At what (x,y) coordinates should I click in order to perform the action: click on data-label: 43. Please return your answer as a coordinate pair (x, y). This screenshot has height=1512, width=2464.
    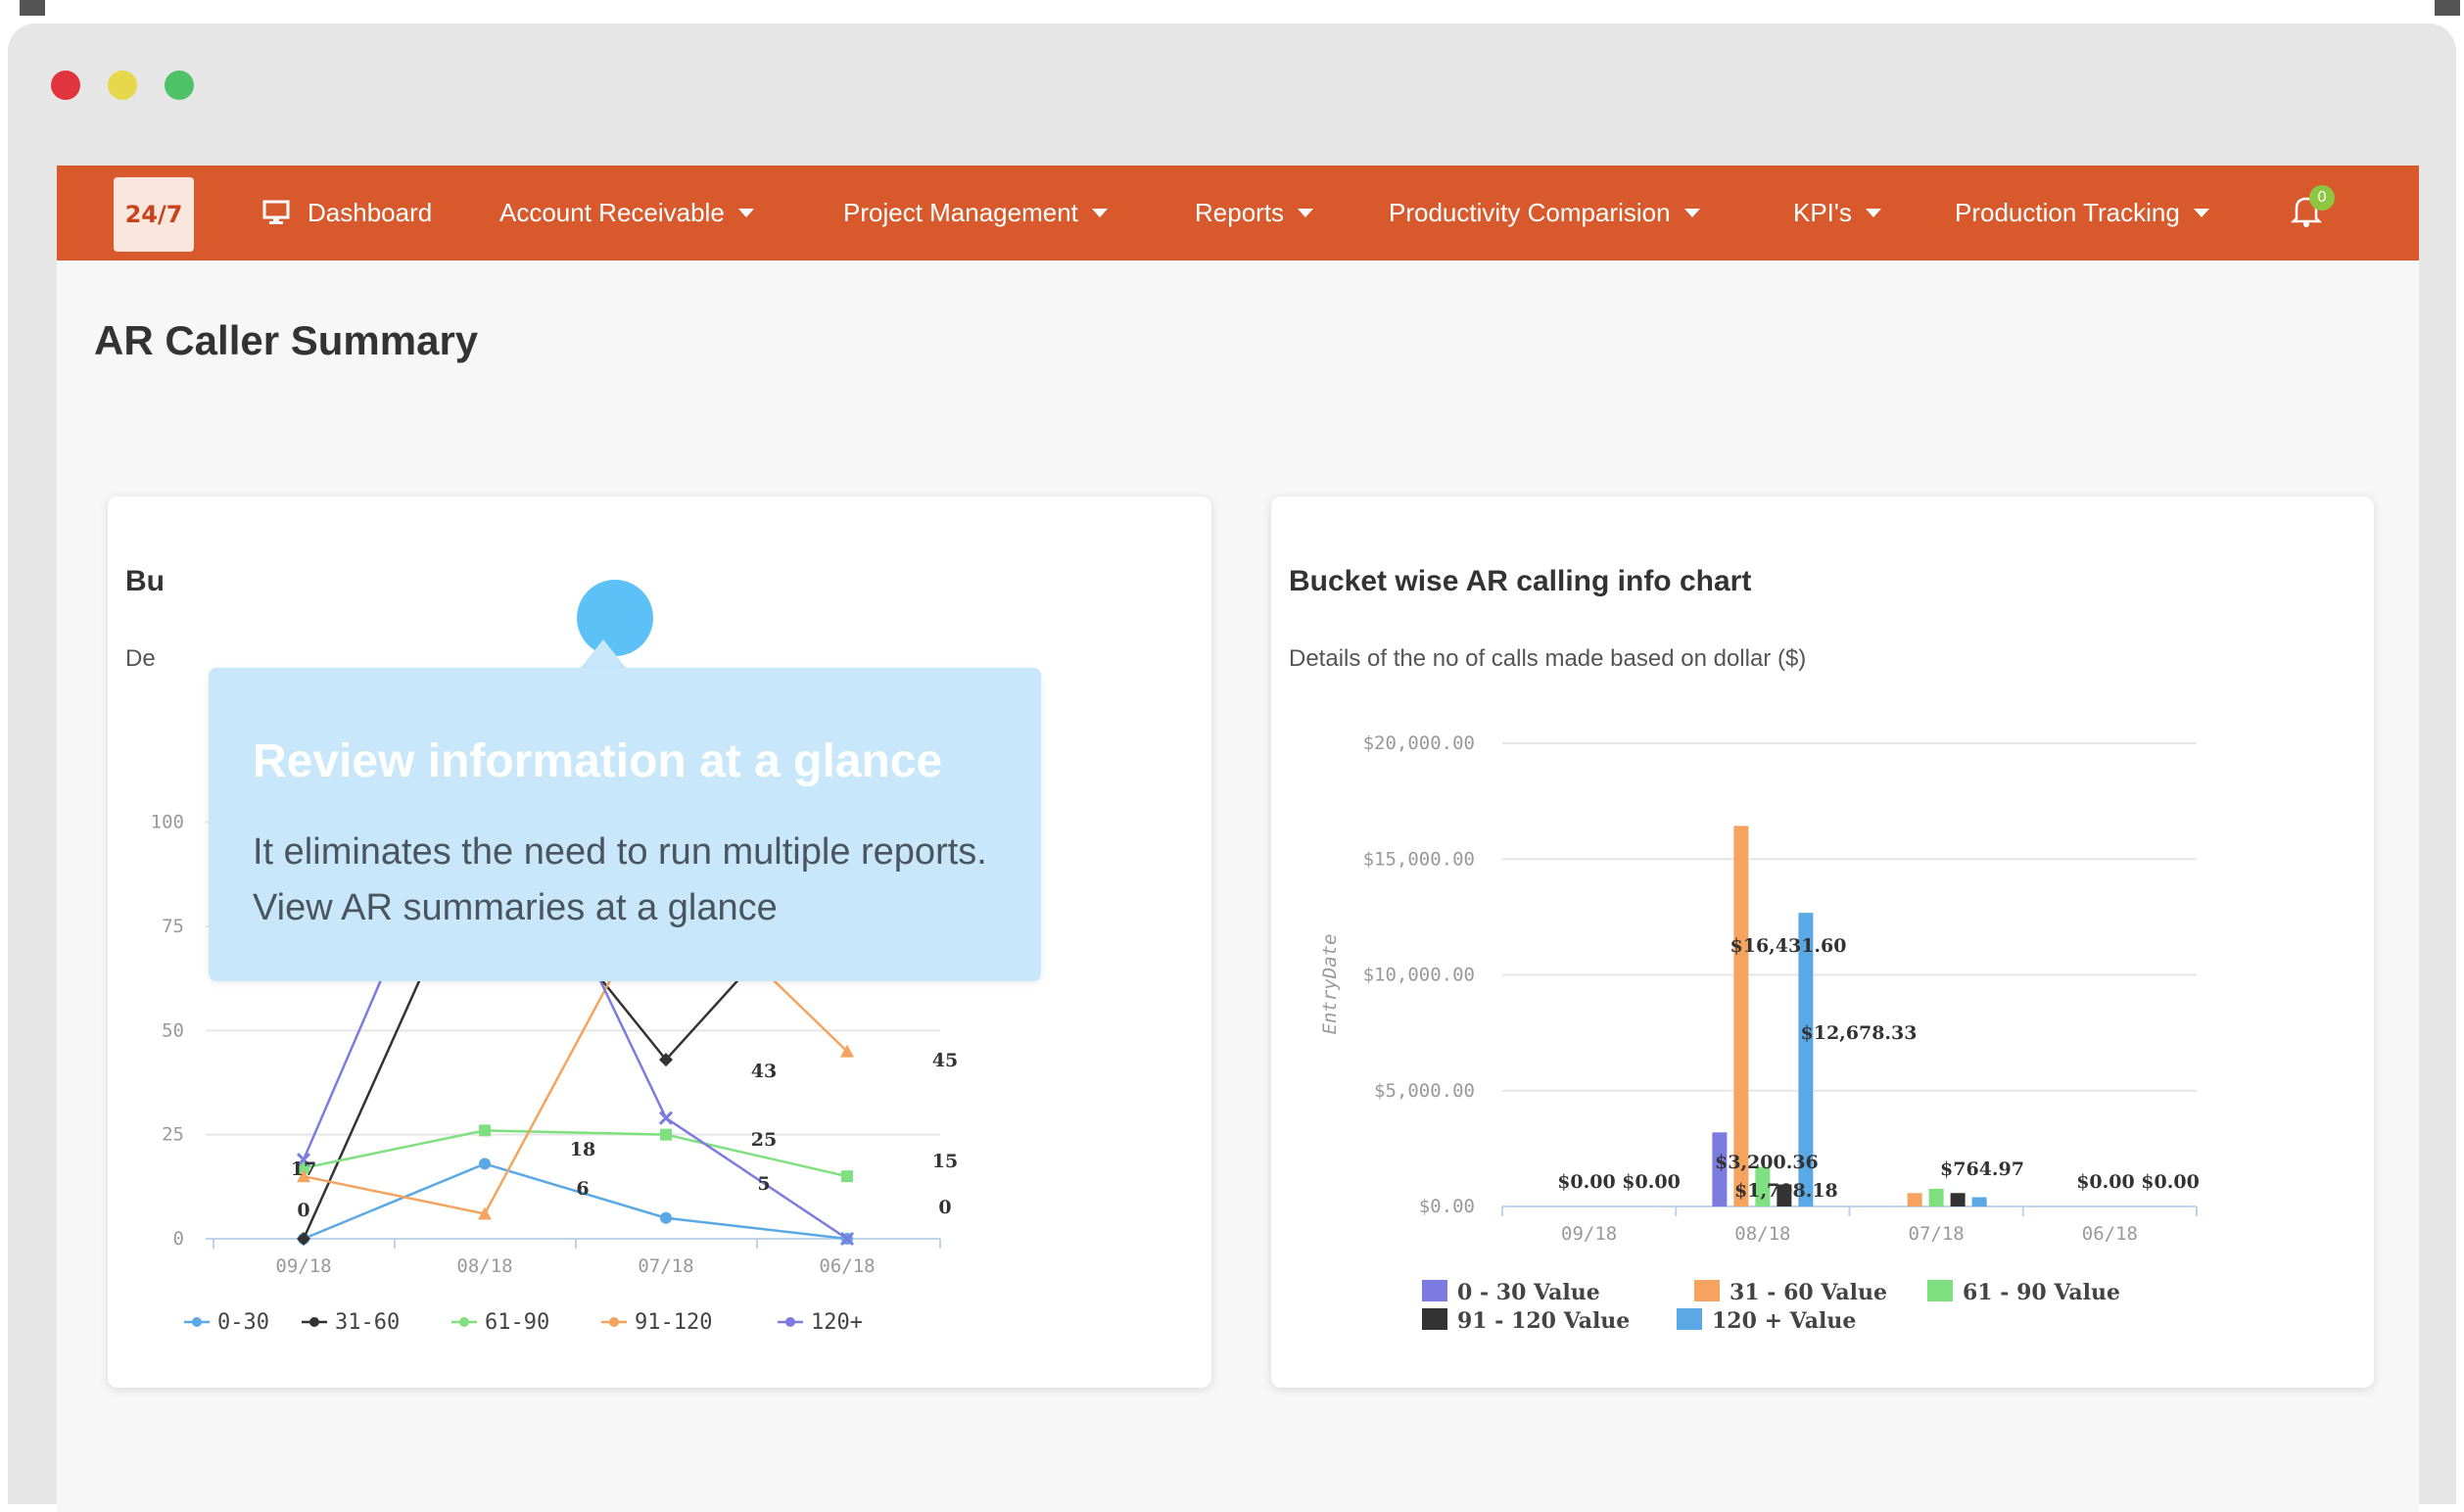
    Looking at the image, I should click on (764, 1071).